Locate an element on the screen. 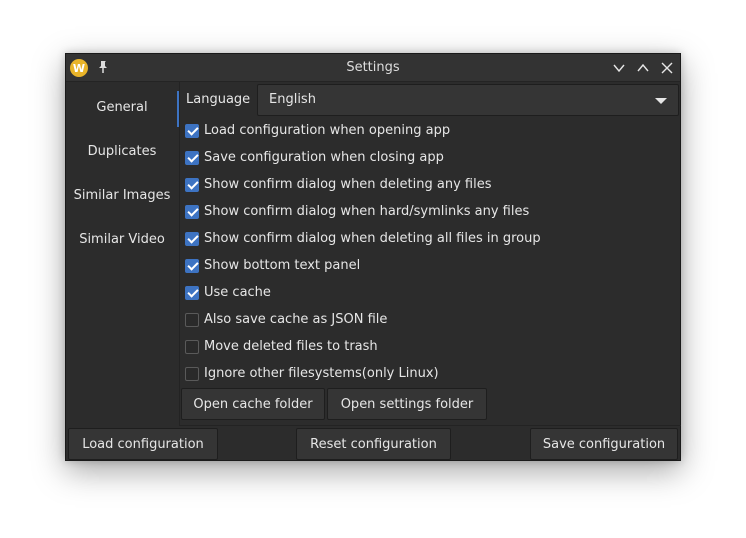 The image size is (746, 538). language-label: Language is located at coordinates (218, 99).